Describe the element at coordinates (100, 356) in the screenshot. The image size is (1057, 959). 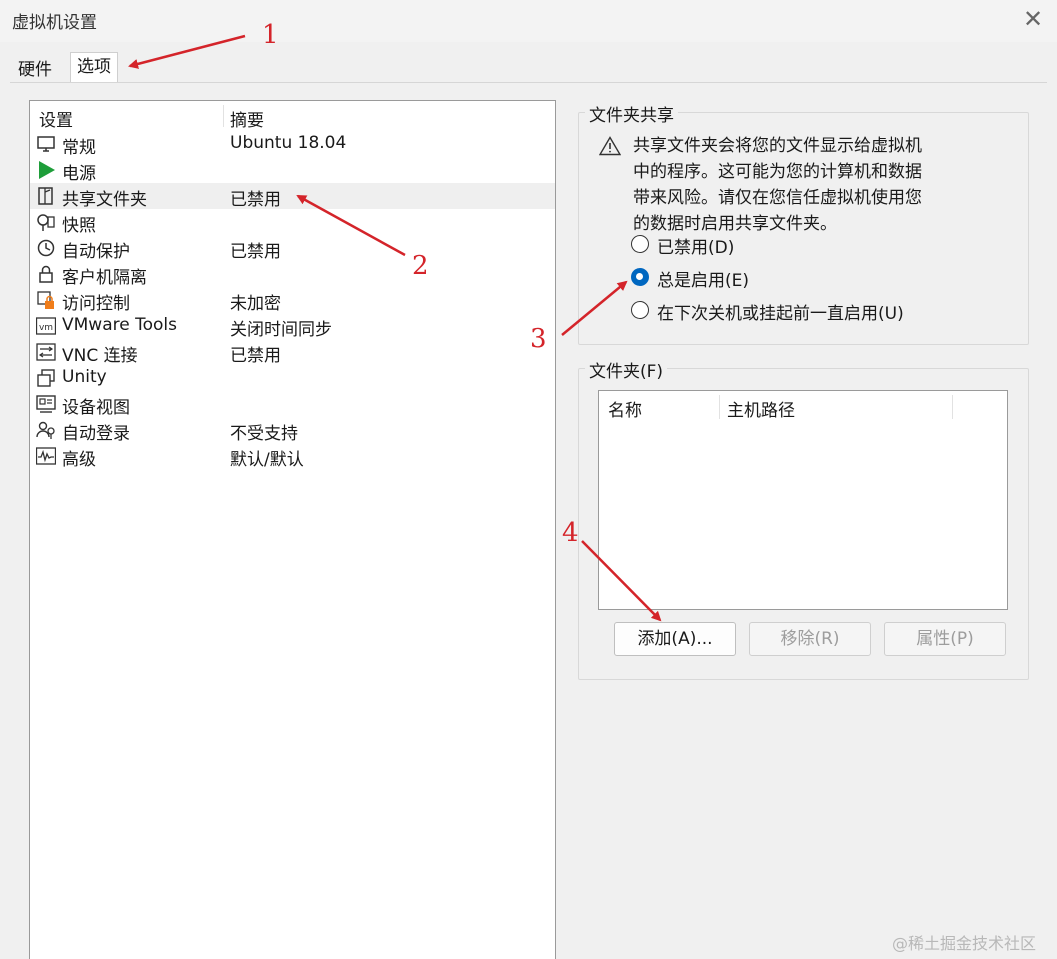
I see `settings-row-name: VNC 连接` at that location.